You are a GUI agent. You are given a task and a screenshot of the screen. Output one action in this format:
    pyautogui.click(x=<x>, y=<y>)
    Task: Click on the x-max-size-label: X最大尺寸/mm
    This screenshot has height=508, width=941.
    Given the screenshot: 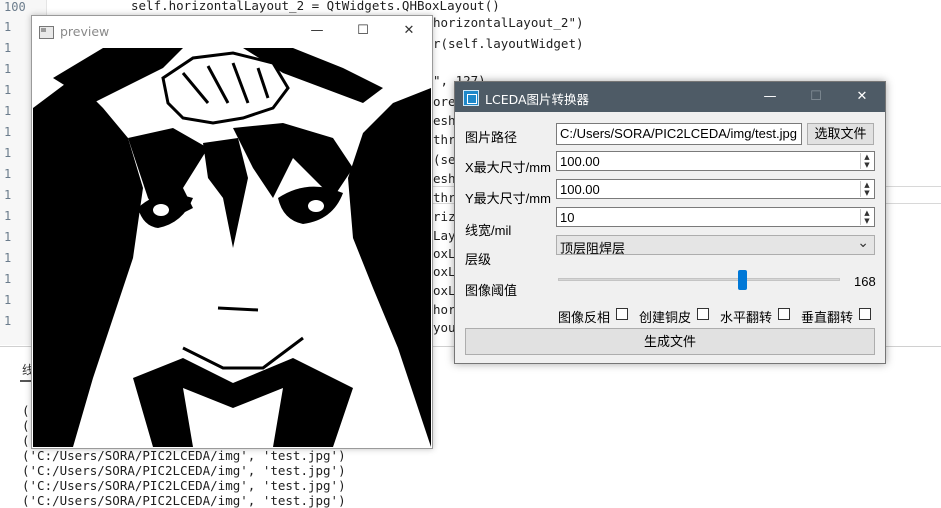 What is the action you would take?
    pyautogui.click(x=508, y=167)
    